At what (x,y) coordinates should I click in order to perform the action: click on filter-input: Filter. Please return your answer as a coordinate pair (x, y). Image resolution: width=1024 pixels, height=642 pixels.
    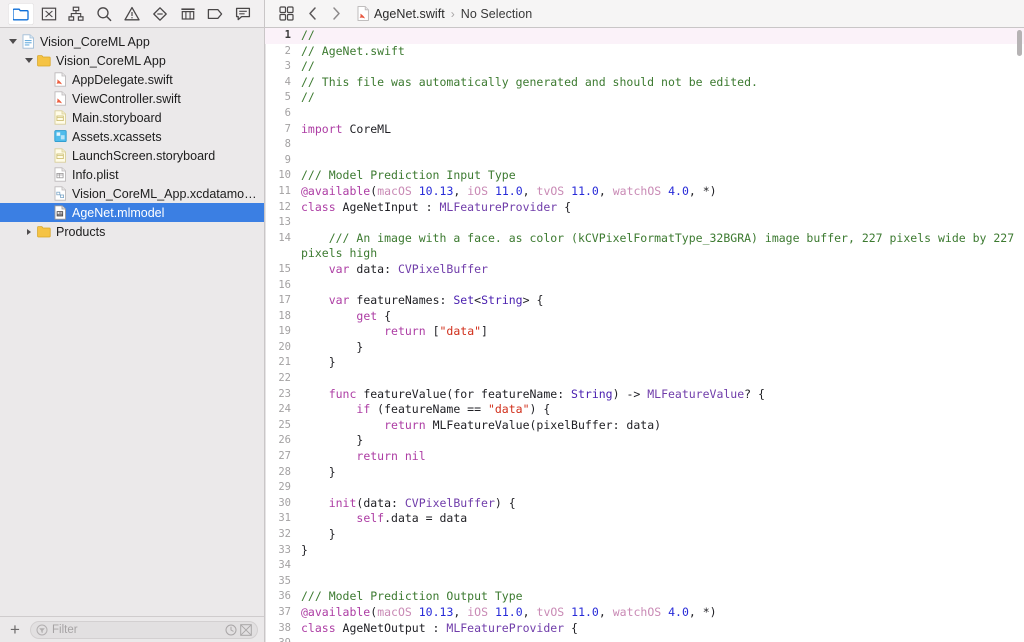
    Looking at the image, I should click on (144, 629).